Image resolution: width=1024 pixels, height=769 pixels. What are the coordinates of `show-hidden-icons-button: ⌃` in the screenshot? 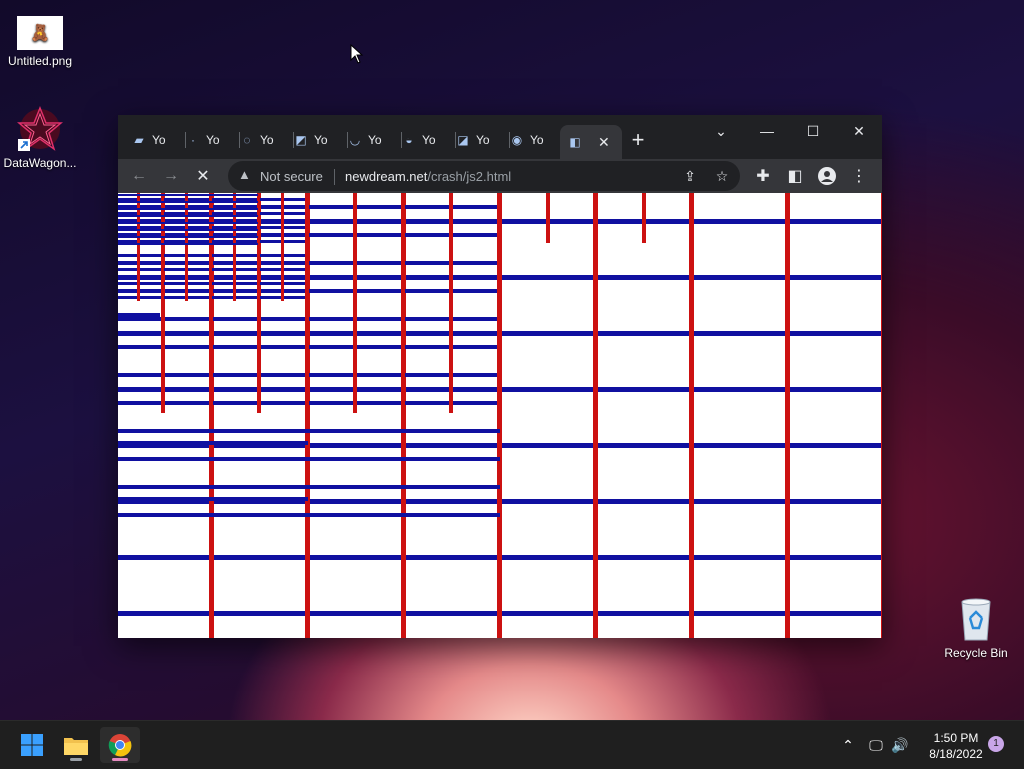 It's located at (848, 745).